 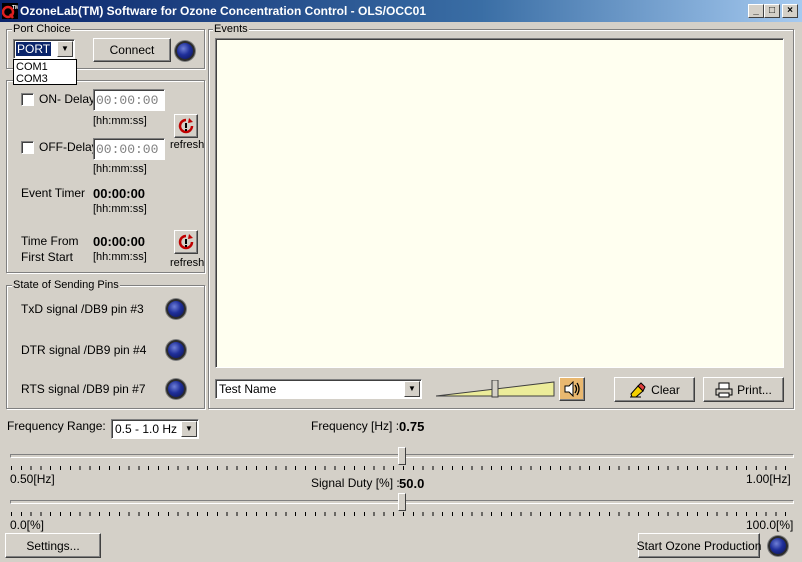 What do you see at coordinates (34, 49) in the screenshot?
I see `port-selected-value: PORT` at bounding box center [34, 49].